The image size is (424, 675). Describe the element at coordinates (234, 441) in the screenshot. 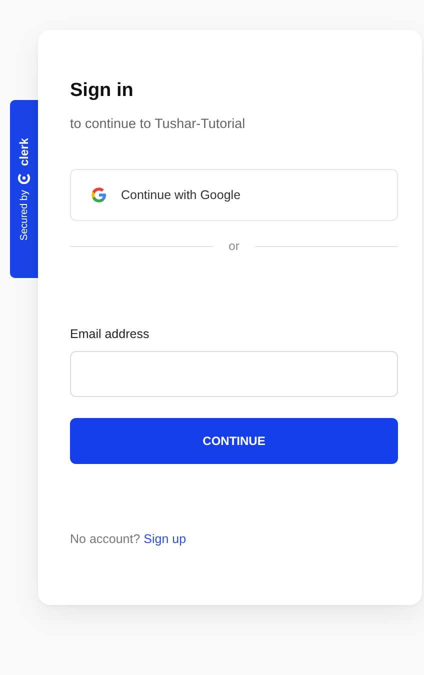

I see `continue-button: CONTINUE` at that location.